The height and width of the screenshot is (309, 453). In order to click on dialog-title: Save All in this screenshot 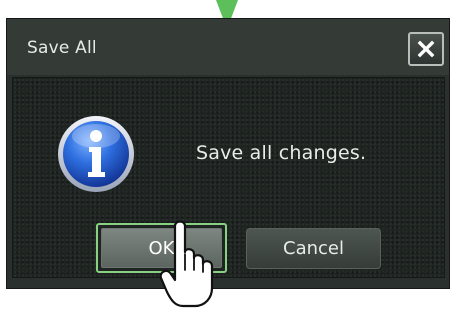, I will do `click(62, 48)`.